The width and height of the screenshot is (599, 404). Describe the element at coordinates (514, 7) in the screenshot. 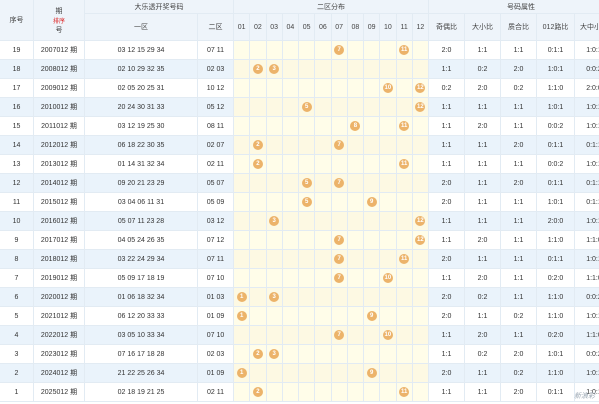

I see `header-attr-title: 号码属性` at that location.